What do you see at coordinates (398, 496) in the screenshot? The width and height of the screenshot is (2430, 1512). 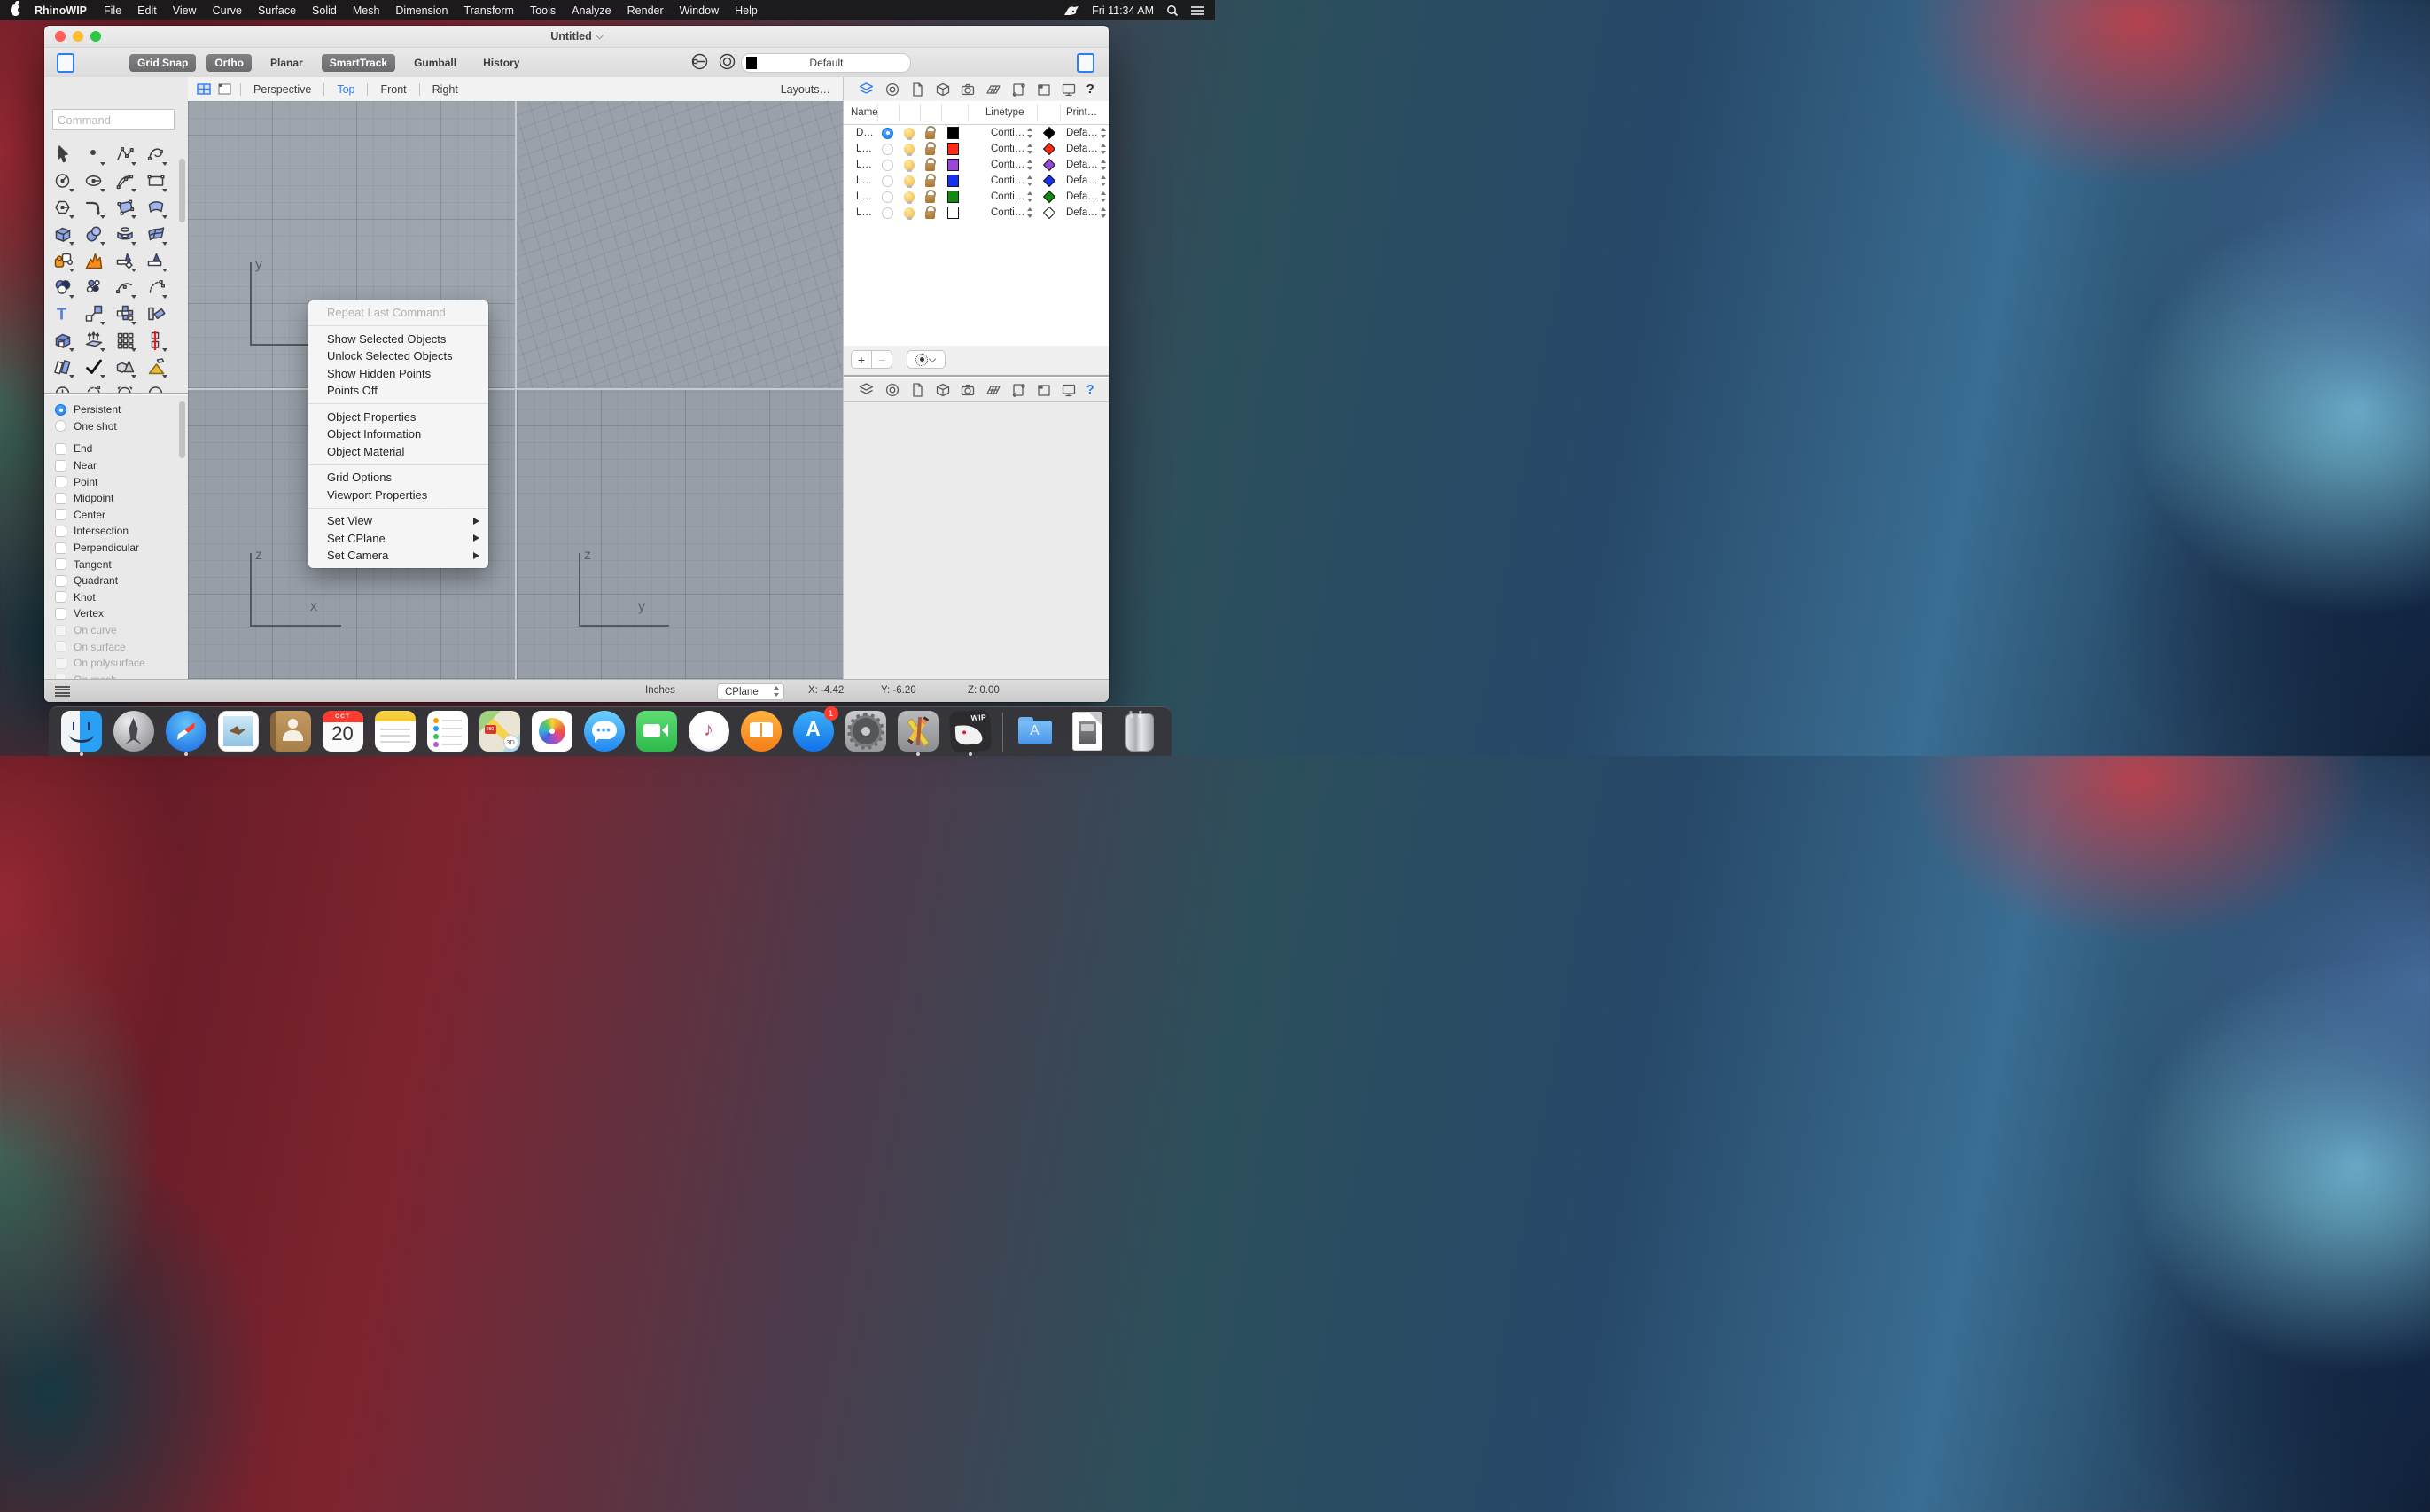 I see `menu-item-viewport-properties: Viewport Properties` at bounding box center [398, 496].